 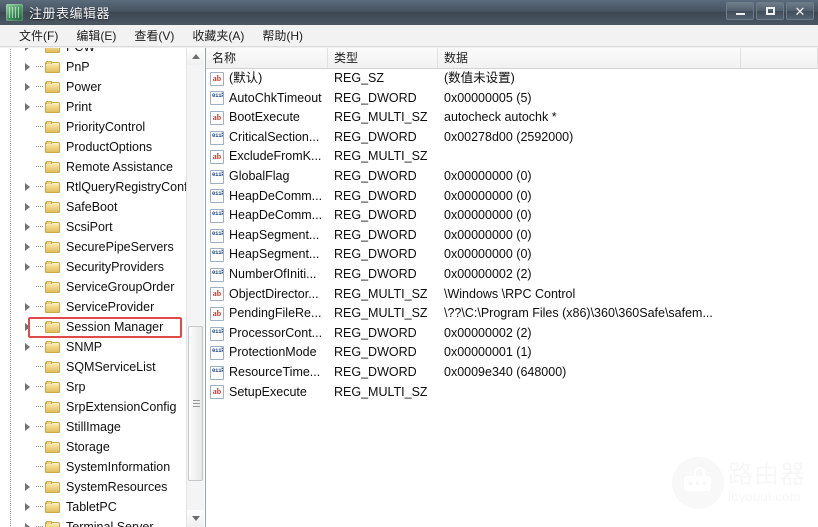 What do you see at coordinates (98, 187) in the screenshot?
I see `tree-item-rtlqueryregistryconfig: RtlQueryRegistryConfig` at bounding box center [98, 187].